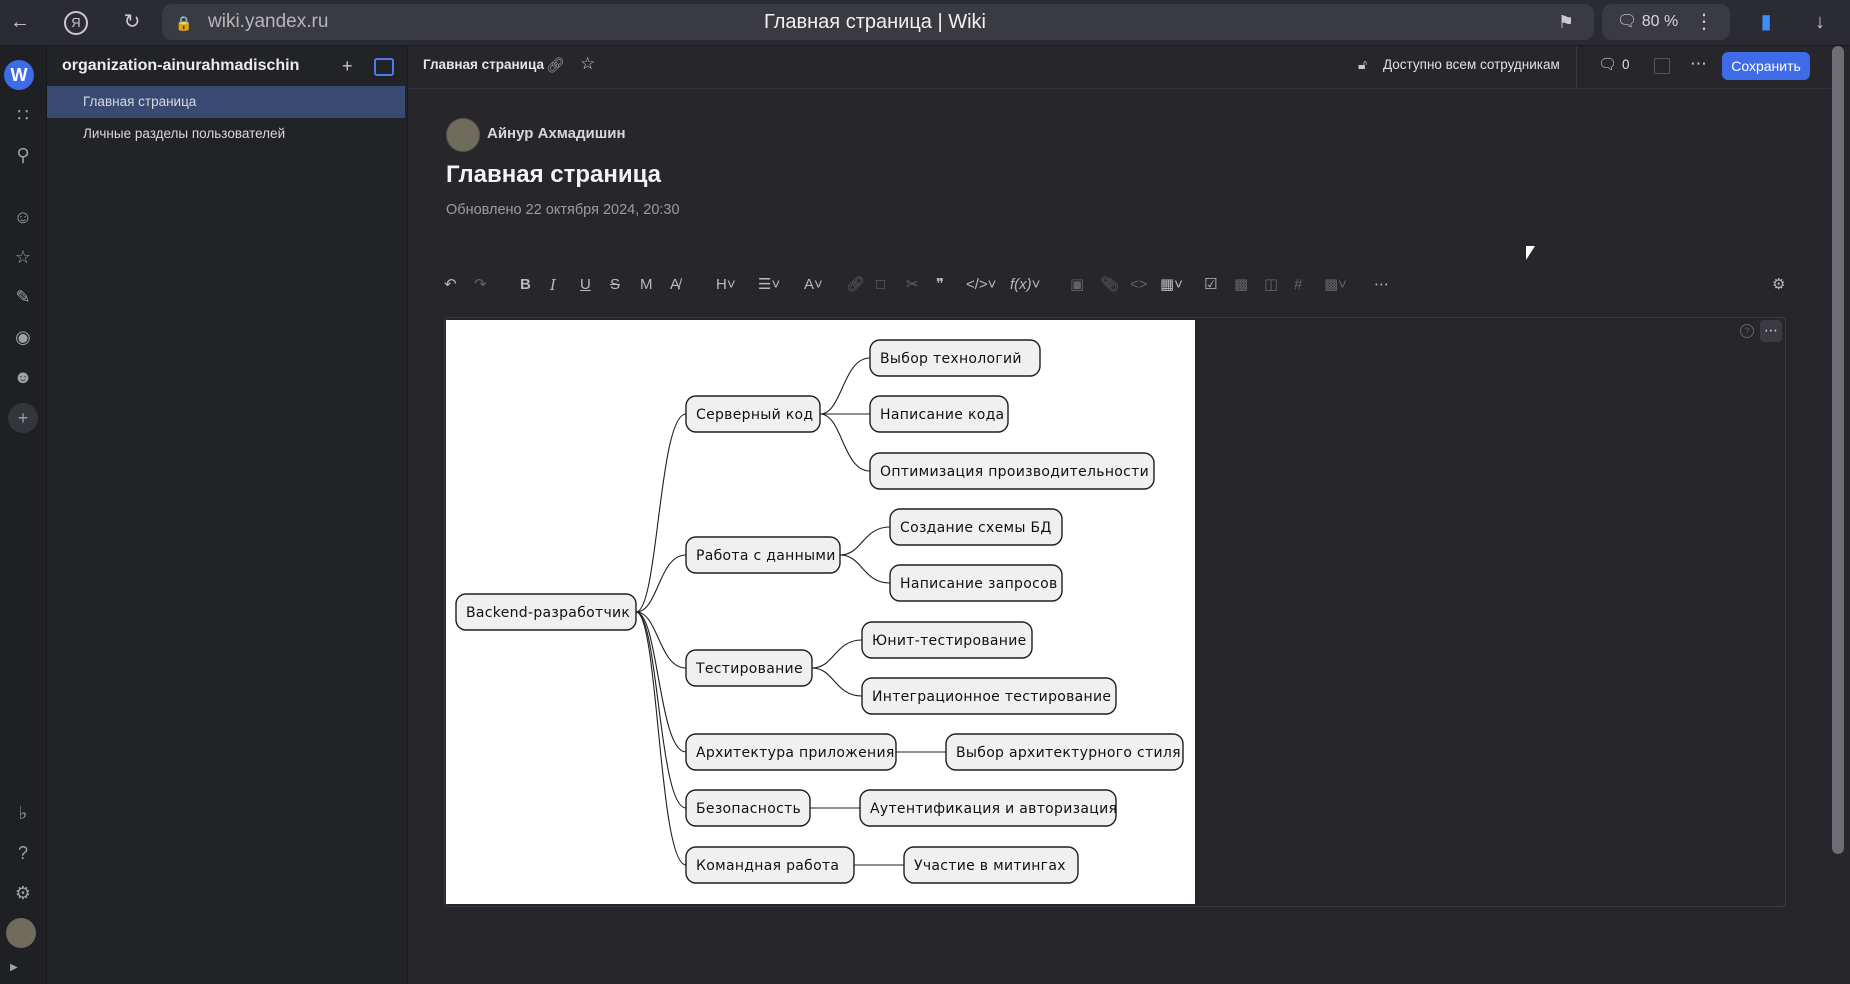 The image size is (1850, 984). What do you see at coordinates (585, 285) in the screenshot?
I see `underline-icon: U` at bounding box center [585, 285].